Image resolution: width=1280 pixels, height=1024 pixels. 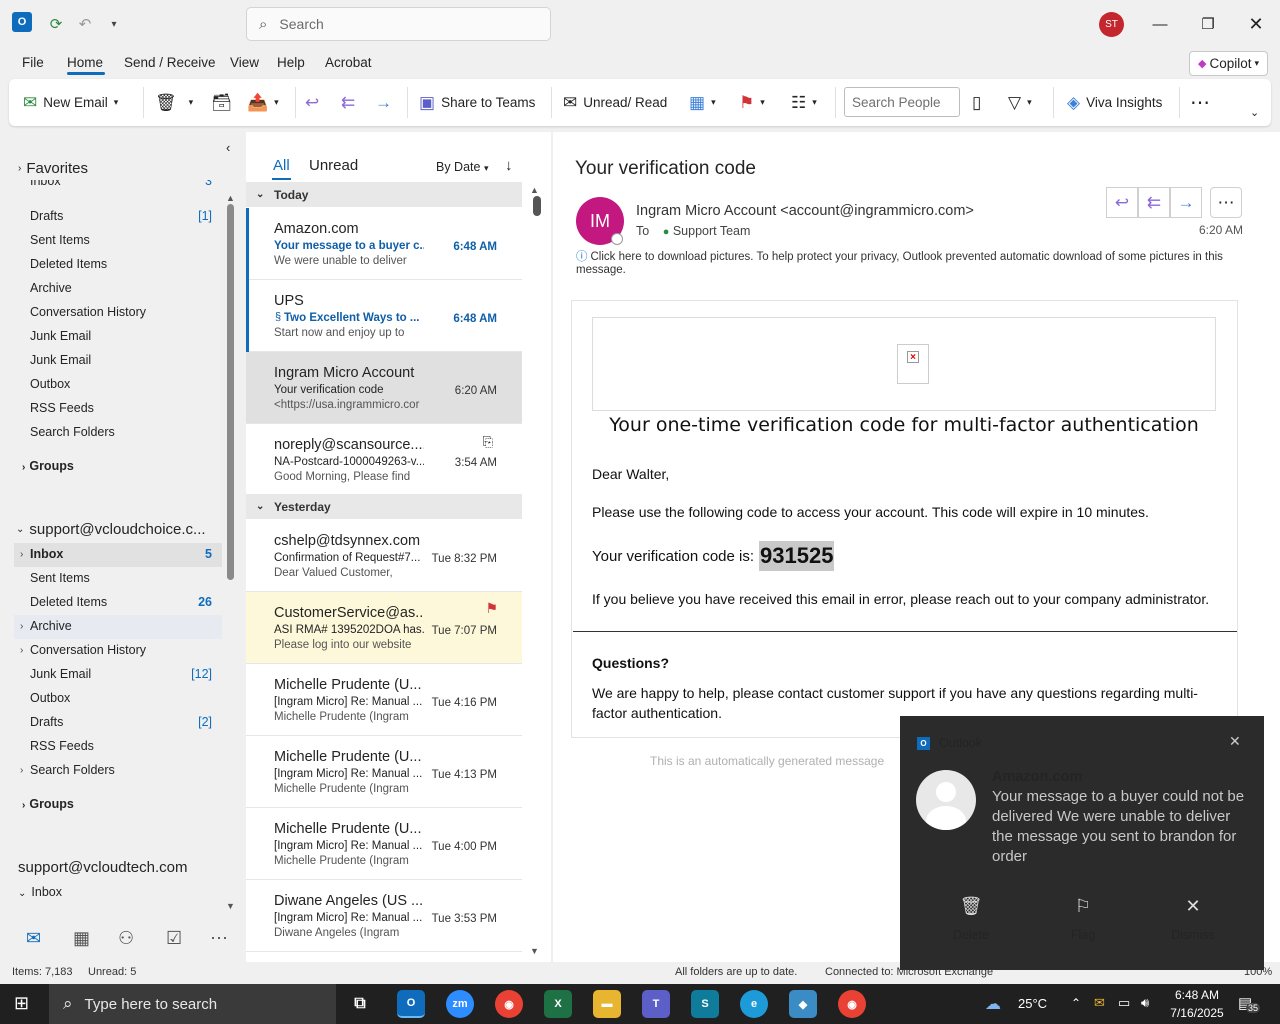 I want to click on group-header-today: ⌄ Today, so click(x=384, y=194).